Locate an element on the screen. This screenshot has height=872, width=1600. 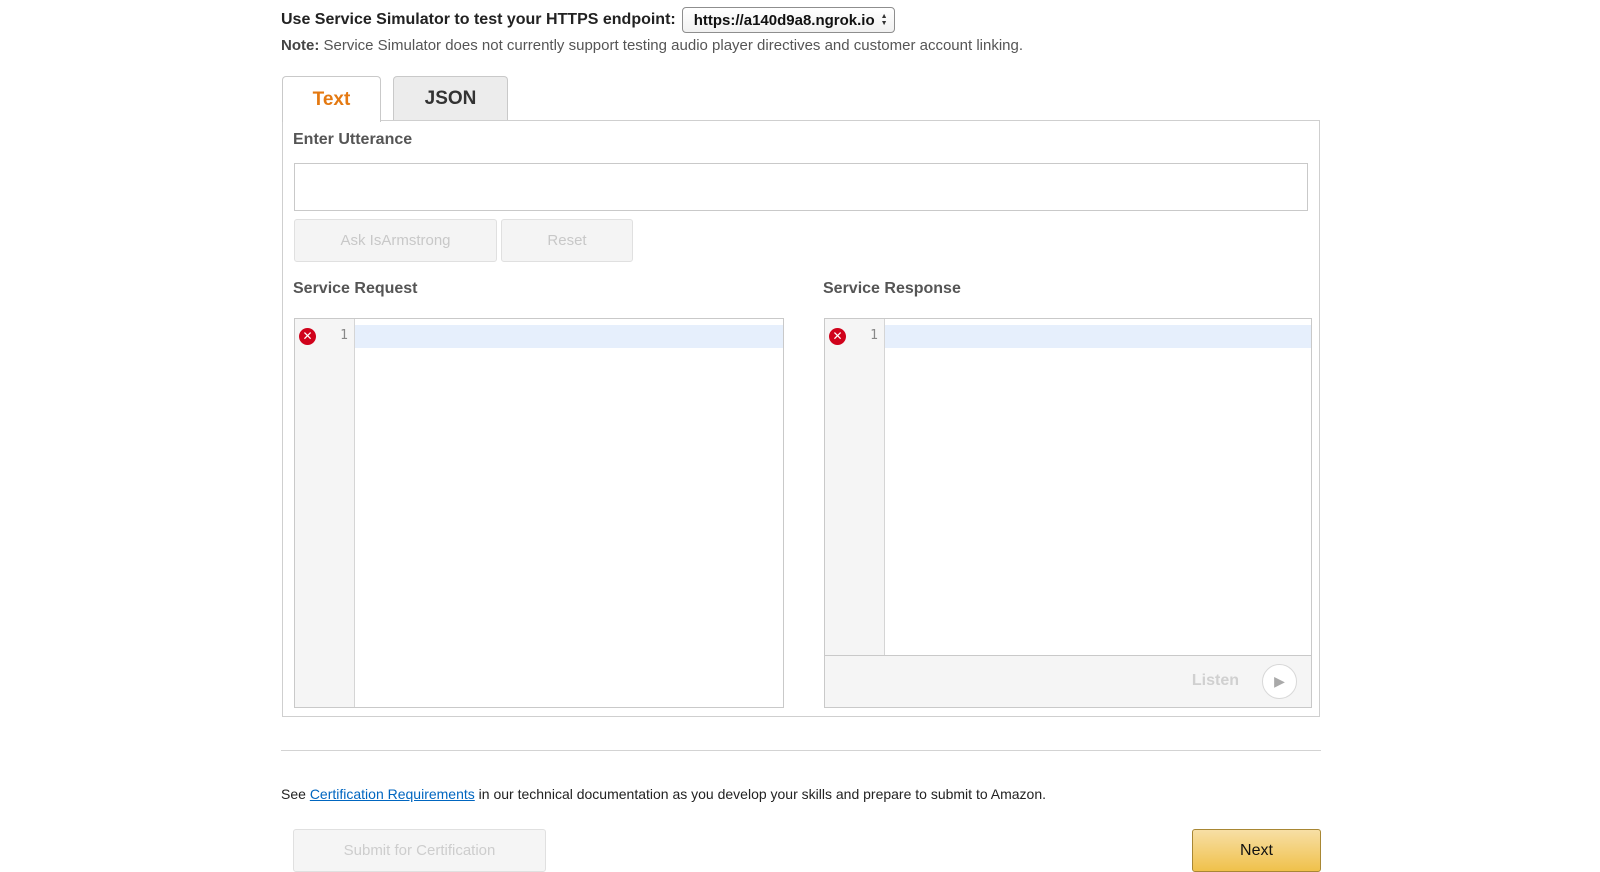
reset-button: Reset is located at coordinates (567, 240).